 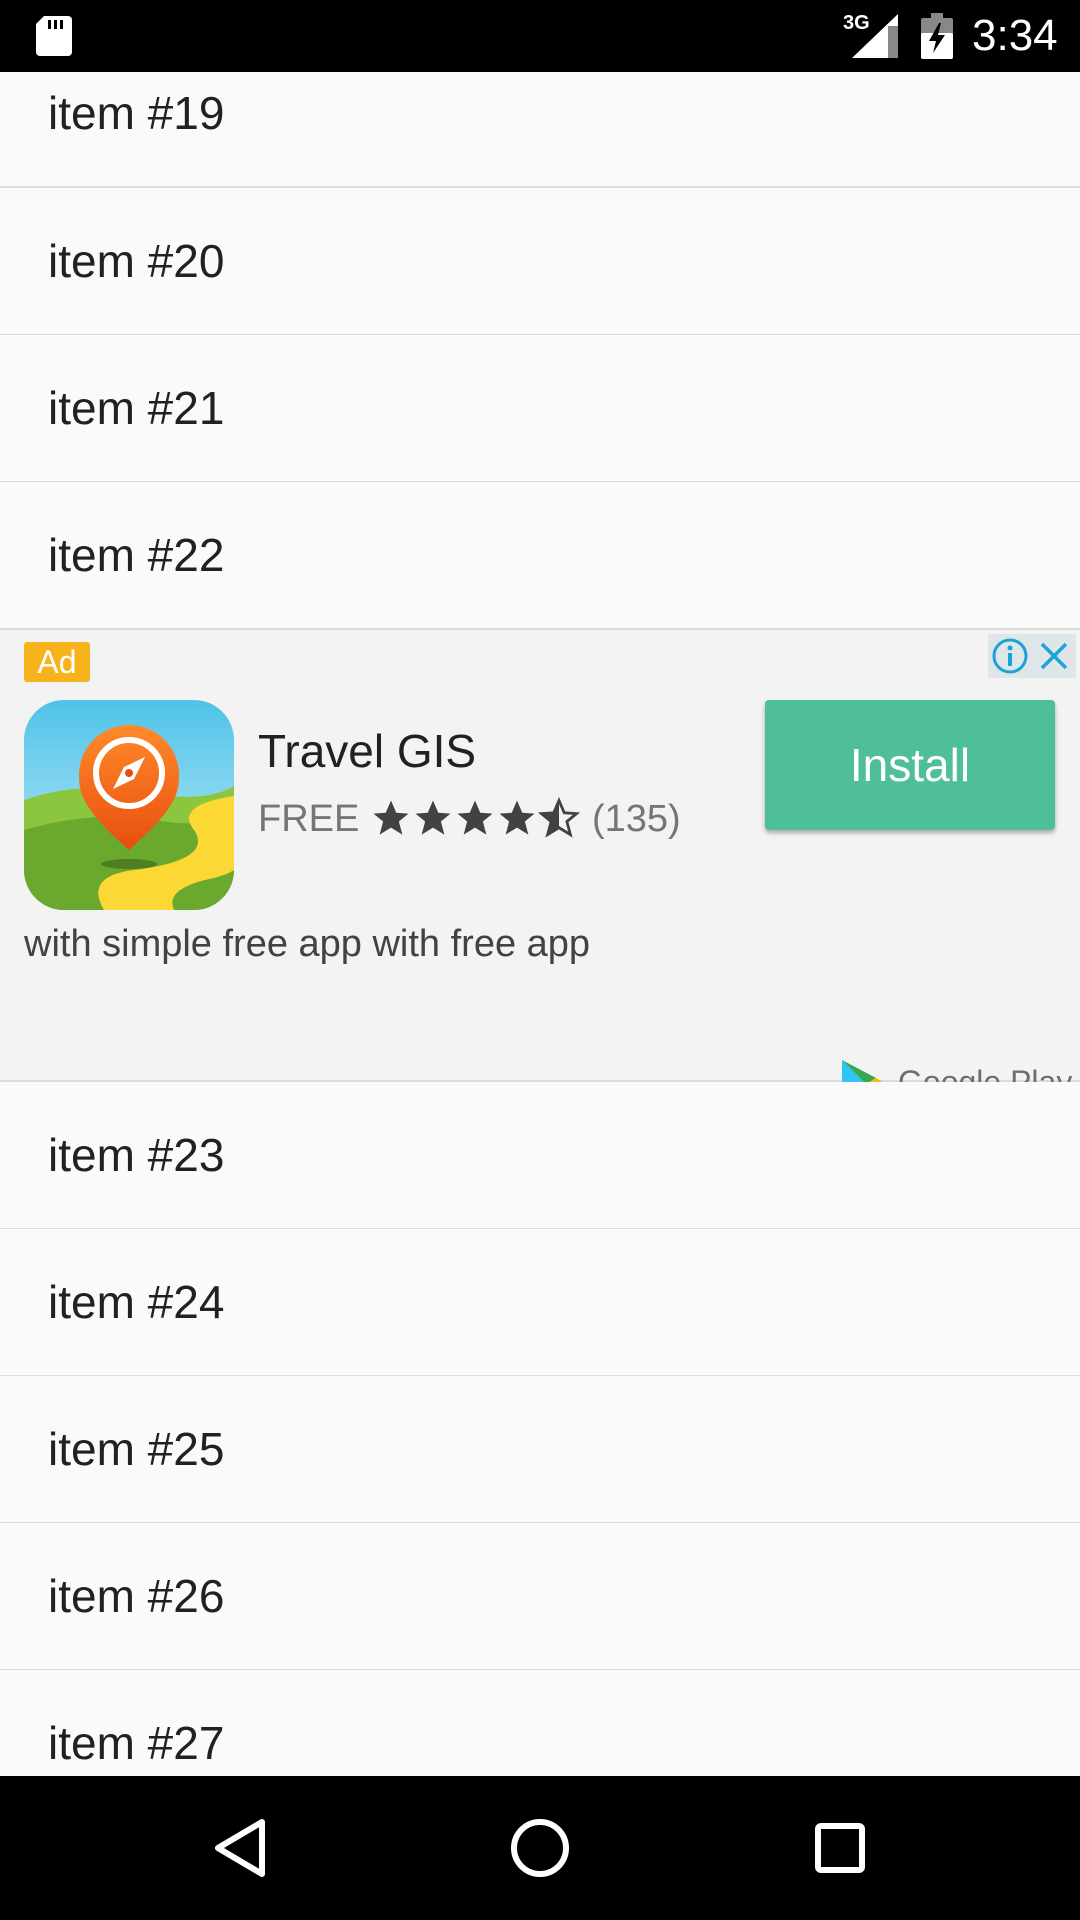 I want to click on list-item: item #24, so click(x=540, y=1303).